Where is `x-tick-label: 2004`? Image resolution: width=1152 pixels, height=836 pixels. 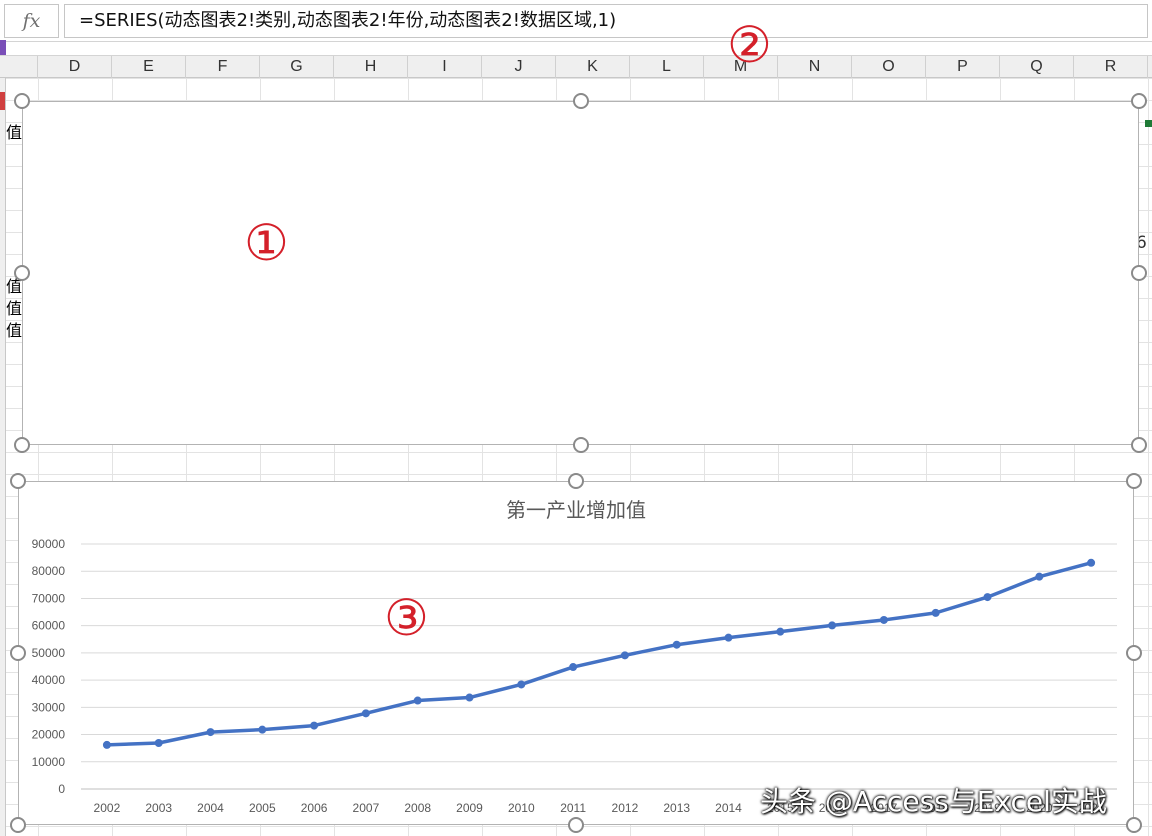
x-tick-label: 2004 is located at coordinates (210, 808).